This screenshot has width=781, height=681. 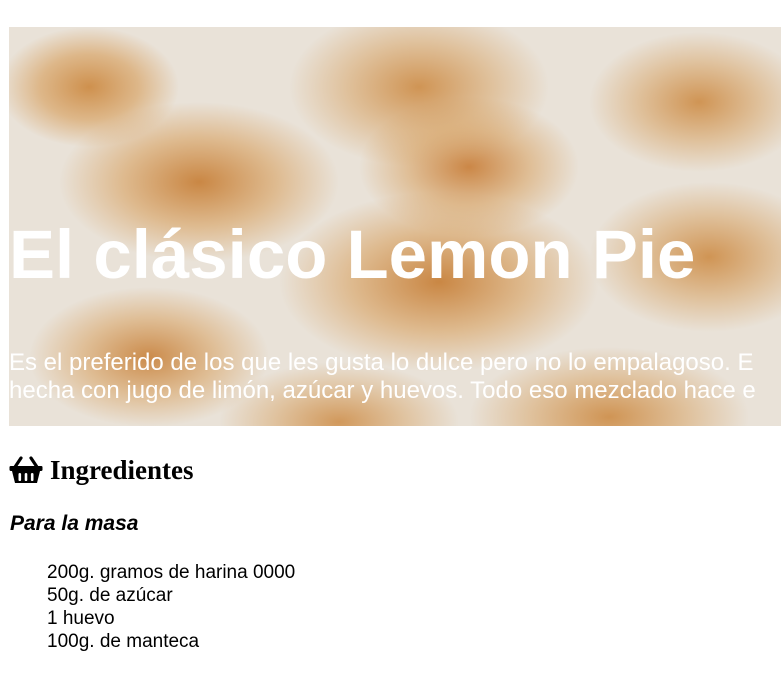 What do you see at coordinates (74, 523) in the screenshot?
I see `dough-subtitle: Para la masa` at bounding box center [74, 523].